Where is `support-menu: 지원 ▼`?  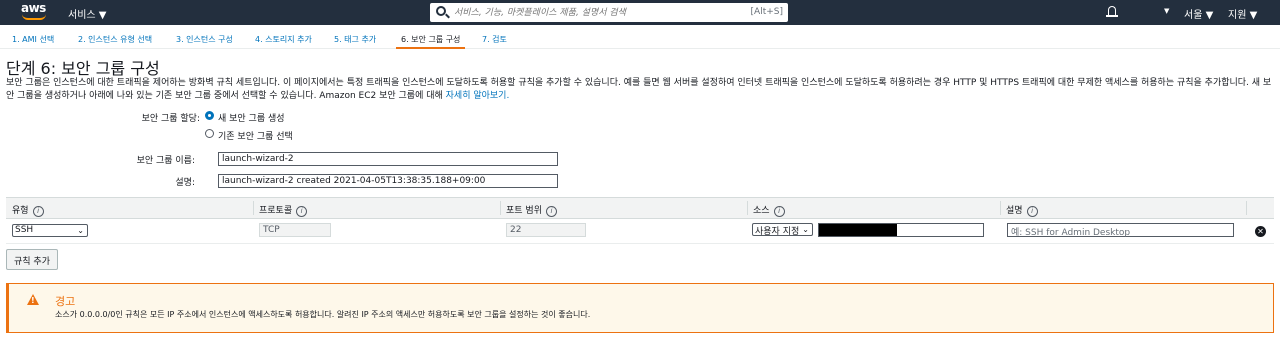 support-menu: 지원 ▼ is located at coordinates (1242, 13).